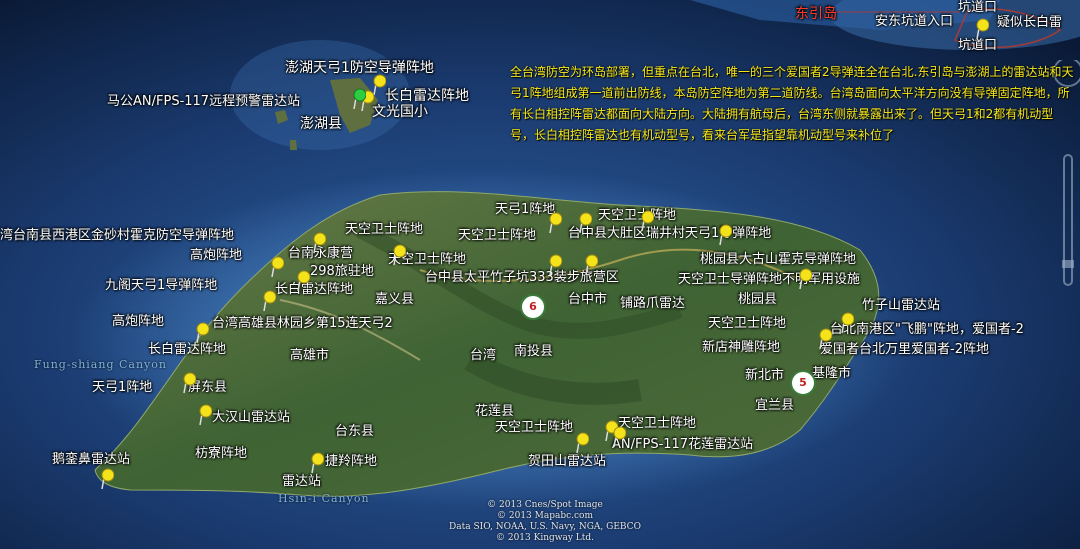 This screenshot has width=1080, height=549. Describe the element at coordinates (100, 364) in the screenshot. I see `label-sea-north: Fung-shiang Canyon` at that location.